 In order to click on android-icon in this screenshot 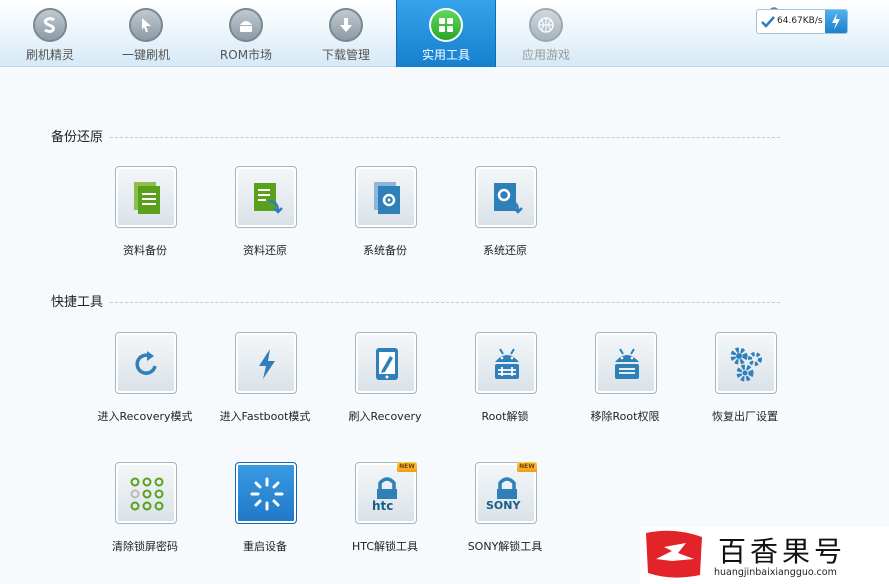, I will do `click(246, 25)`.